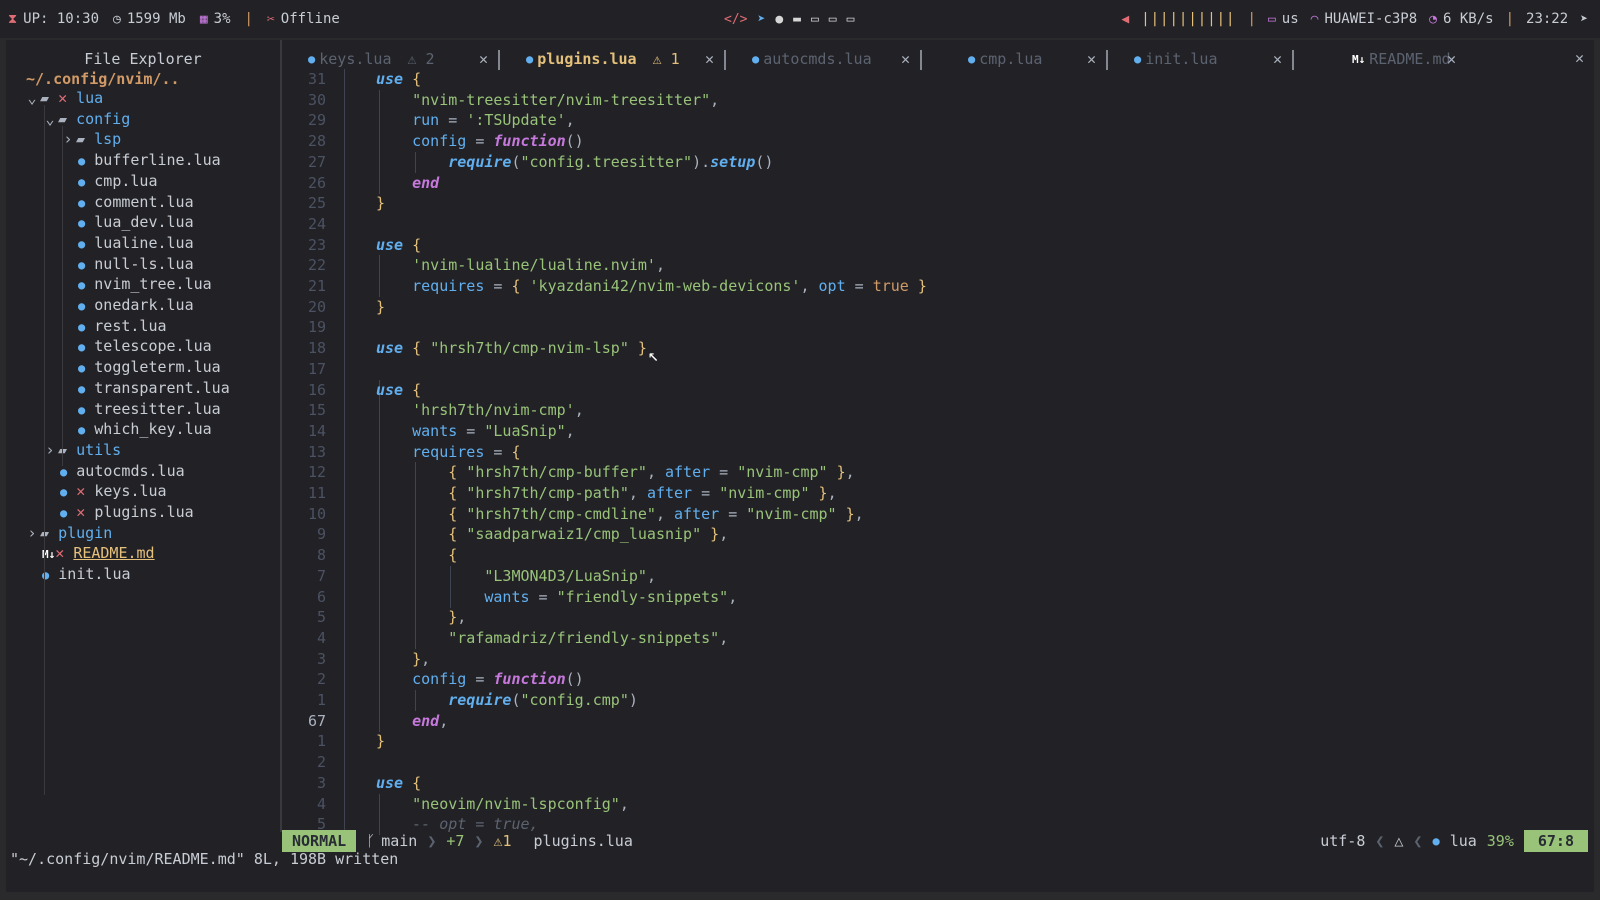  I want to click on tree-file: ● onedark.lua, so click(136, 305).